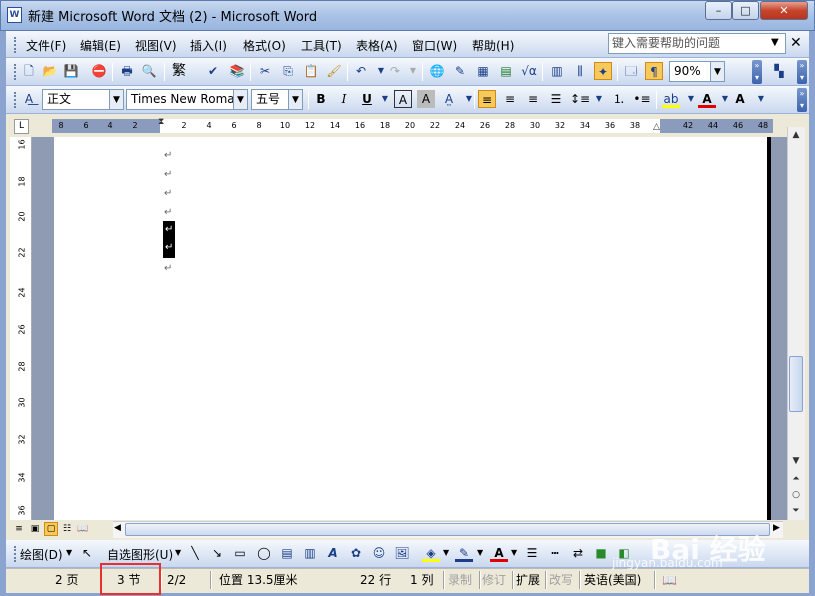  I want to click on underline-button: U, so click(367, 99).